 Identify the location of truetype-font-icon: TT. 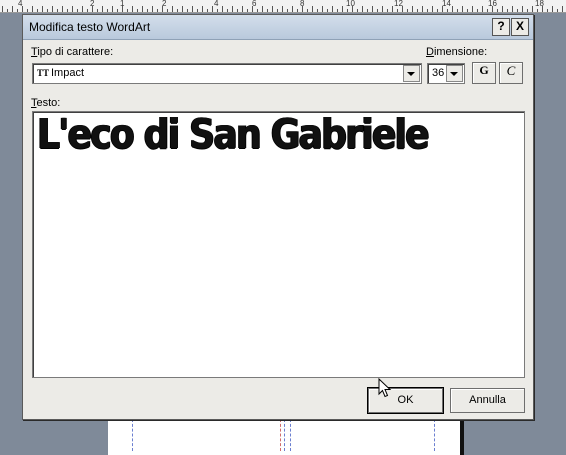
(43, 73).